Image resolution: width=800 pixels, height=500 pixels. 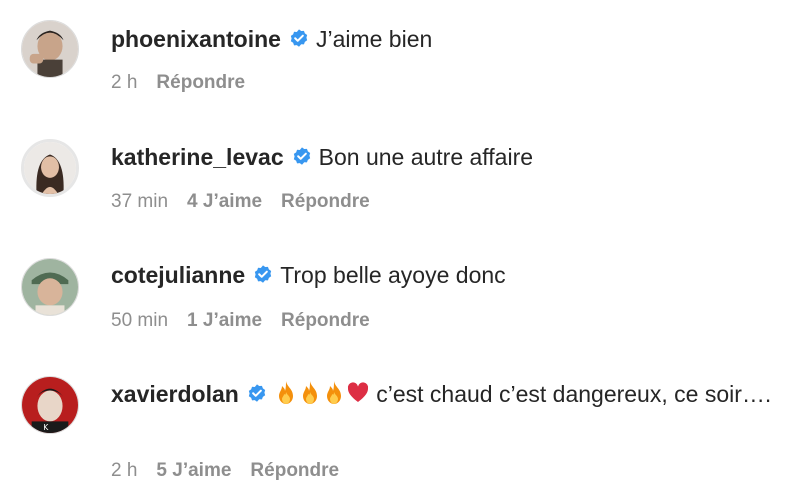 I want to click on comment-meta: 2 h Répondre, so click(x=187, y=83).